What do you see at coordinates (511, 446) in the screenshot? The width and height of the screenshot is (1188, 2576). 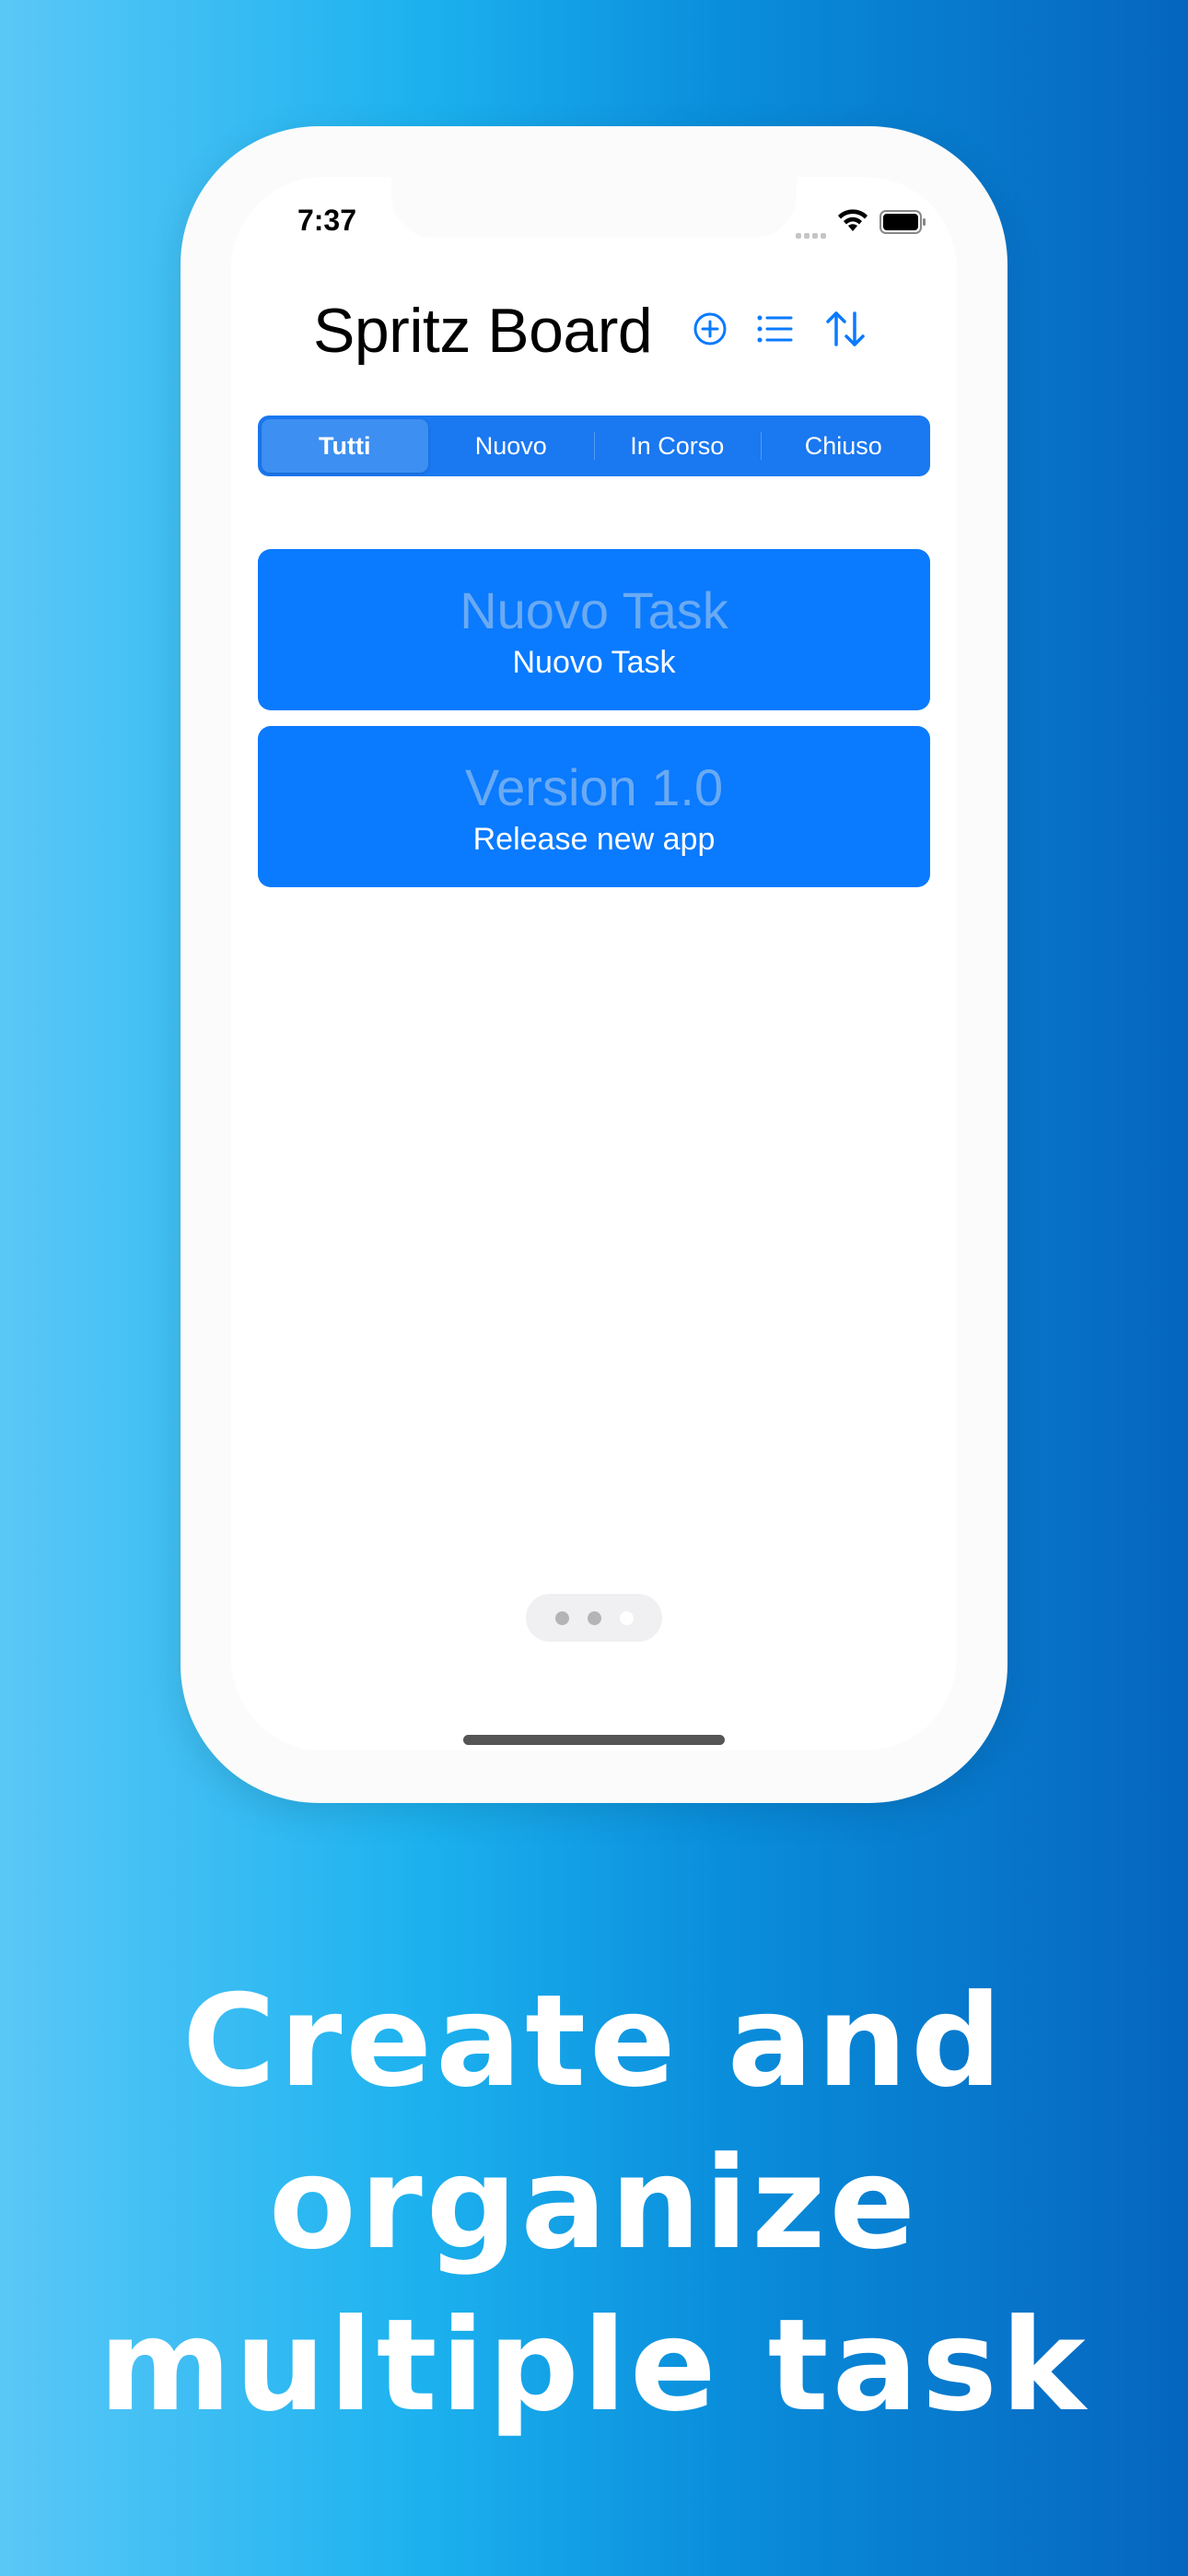 I see `segment-nuovo: Nuovo` at bounding box center [511, 446].